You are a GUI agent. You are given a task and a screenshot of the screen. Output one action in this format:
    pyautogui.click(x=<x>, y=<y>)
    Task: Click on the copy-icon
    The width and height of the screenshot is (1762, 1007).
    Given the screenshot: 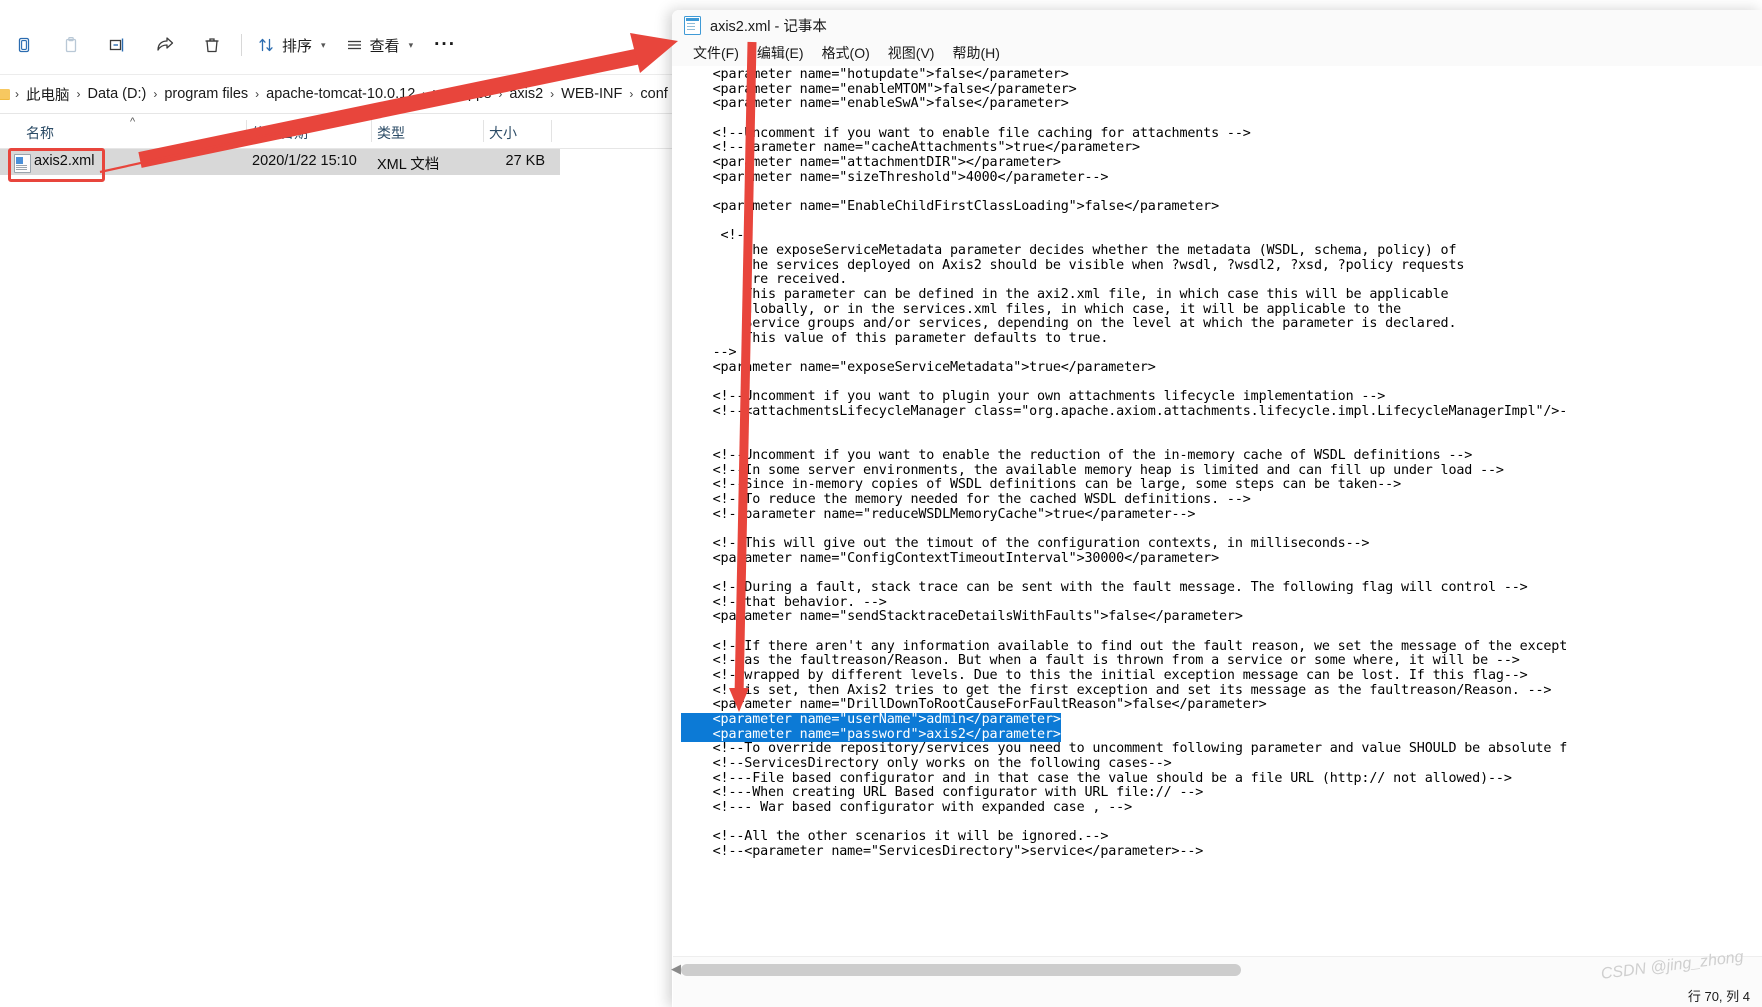 What is the action you would take?
    pyautogui.click(x=23, y=45)
    